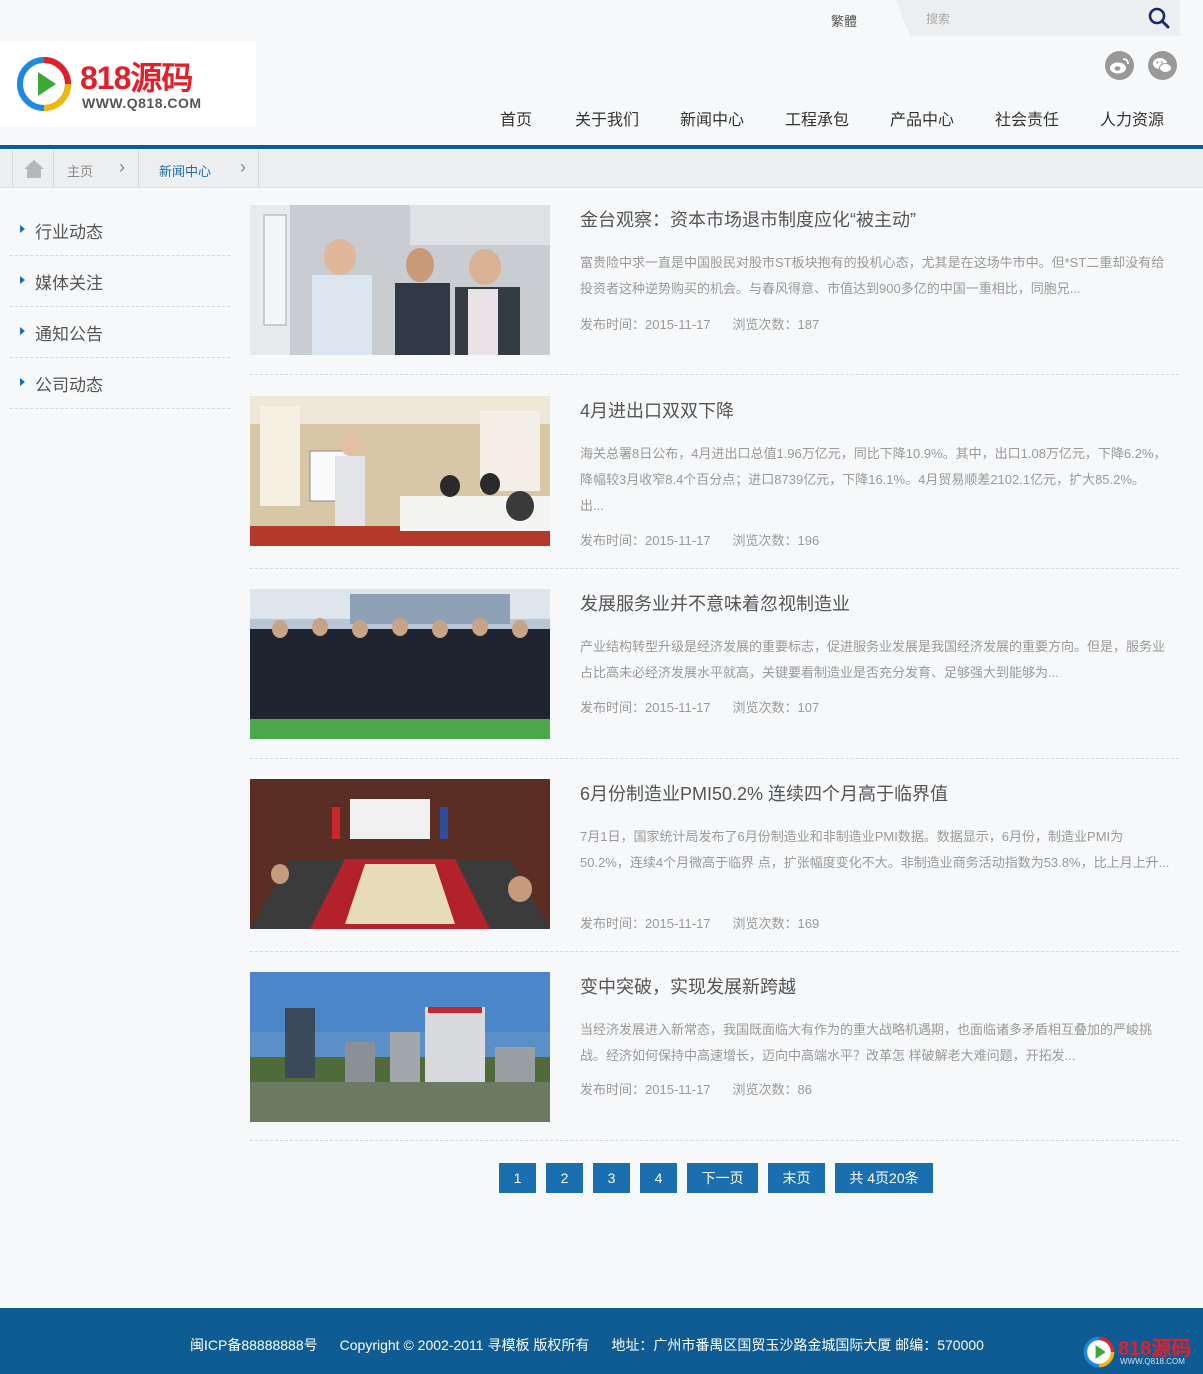 This screenshot has height=1374, width=1203. I want to click on footer-logo: 818源码 WWW.Q818.COM, so click(1139, 1351).